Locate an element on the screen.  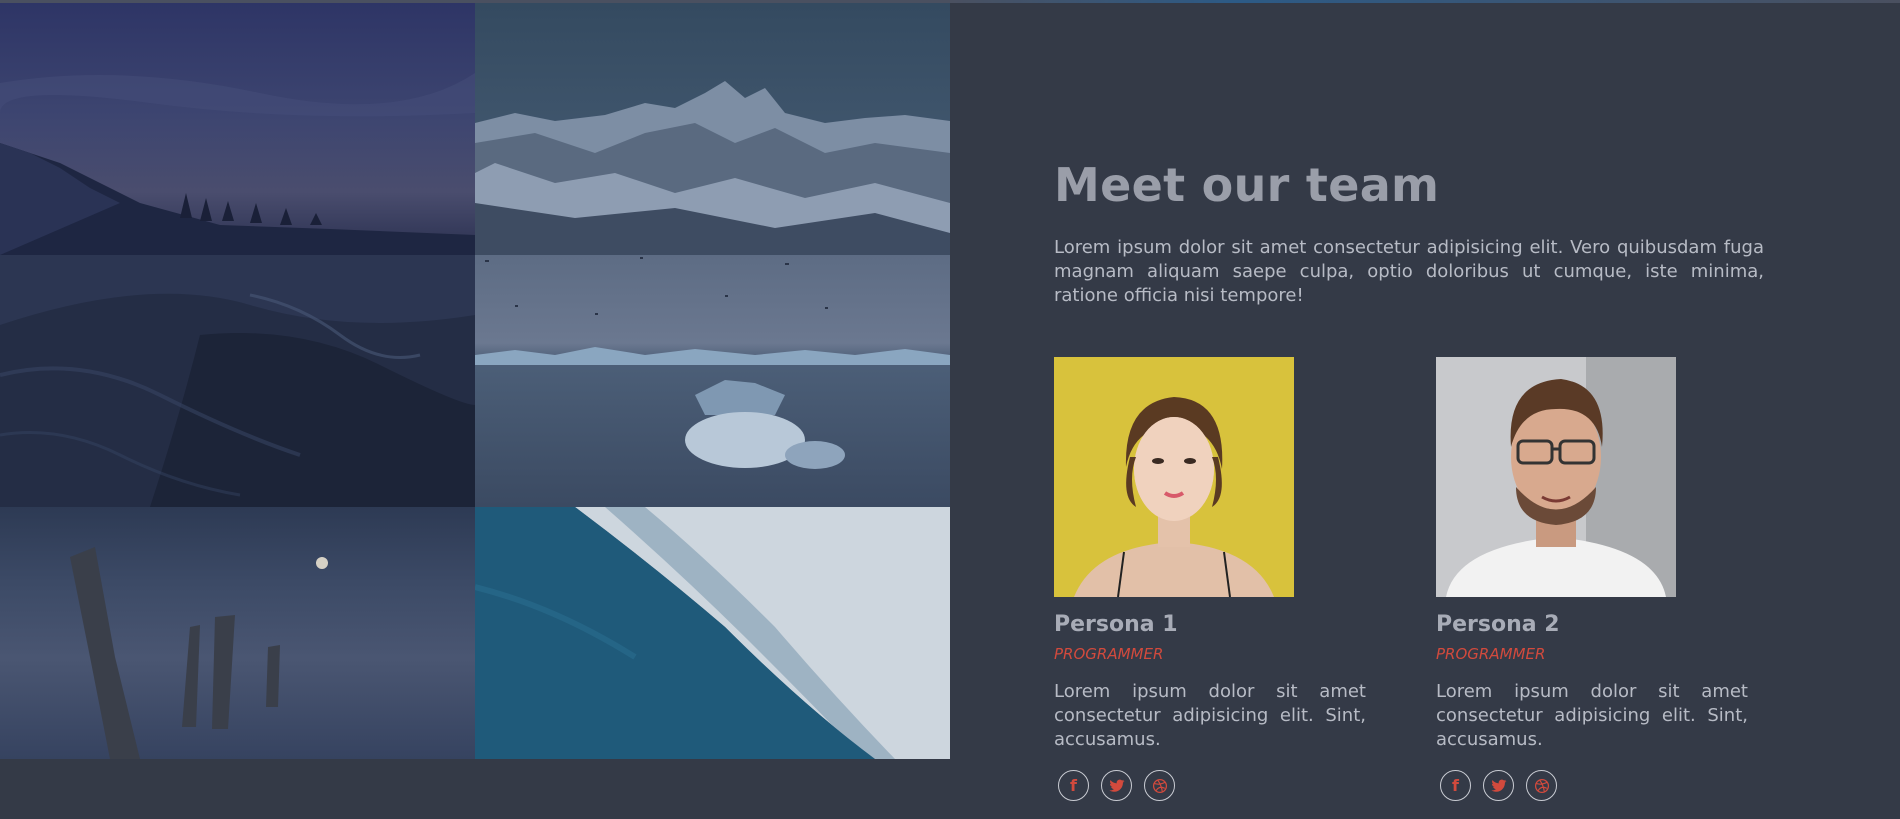
gallery-image-iceberg is located at coordinates (712, 381).